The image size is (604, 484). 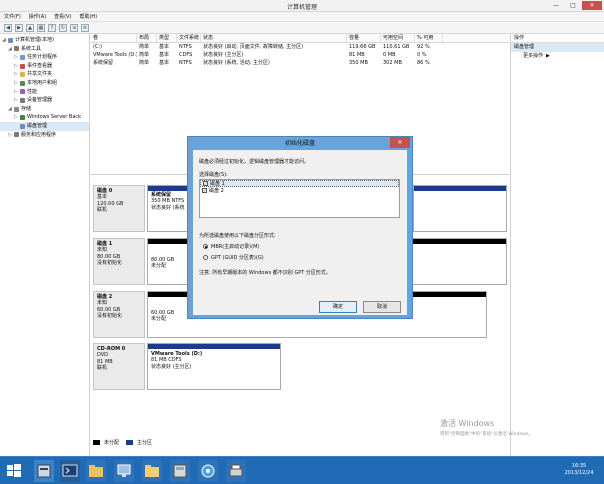 What do you see at coordinates (22, 100) in the screenshot?
I see `device-icon` at bounding box center [22, 100].